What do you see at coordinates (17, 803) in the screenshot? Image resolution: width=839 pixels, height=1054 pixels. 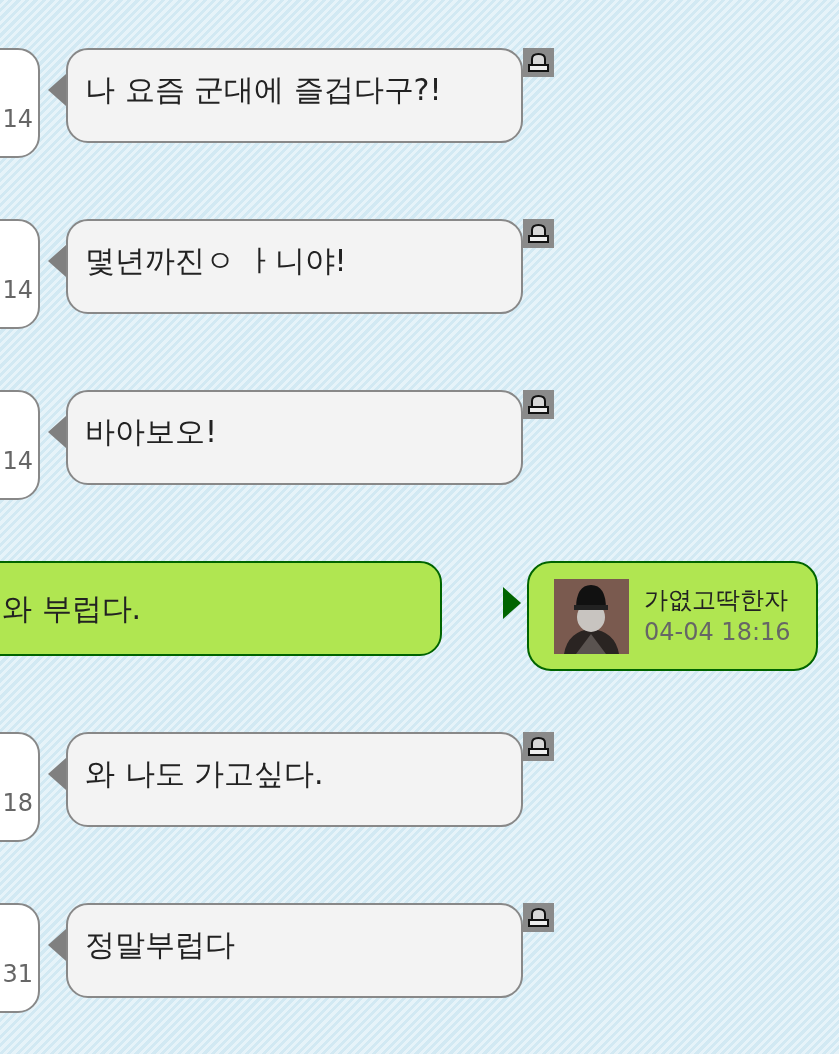 I see `message-time: 18` at bounding box center [17, 803].